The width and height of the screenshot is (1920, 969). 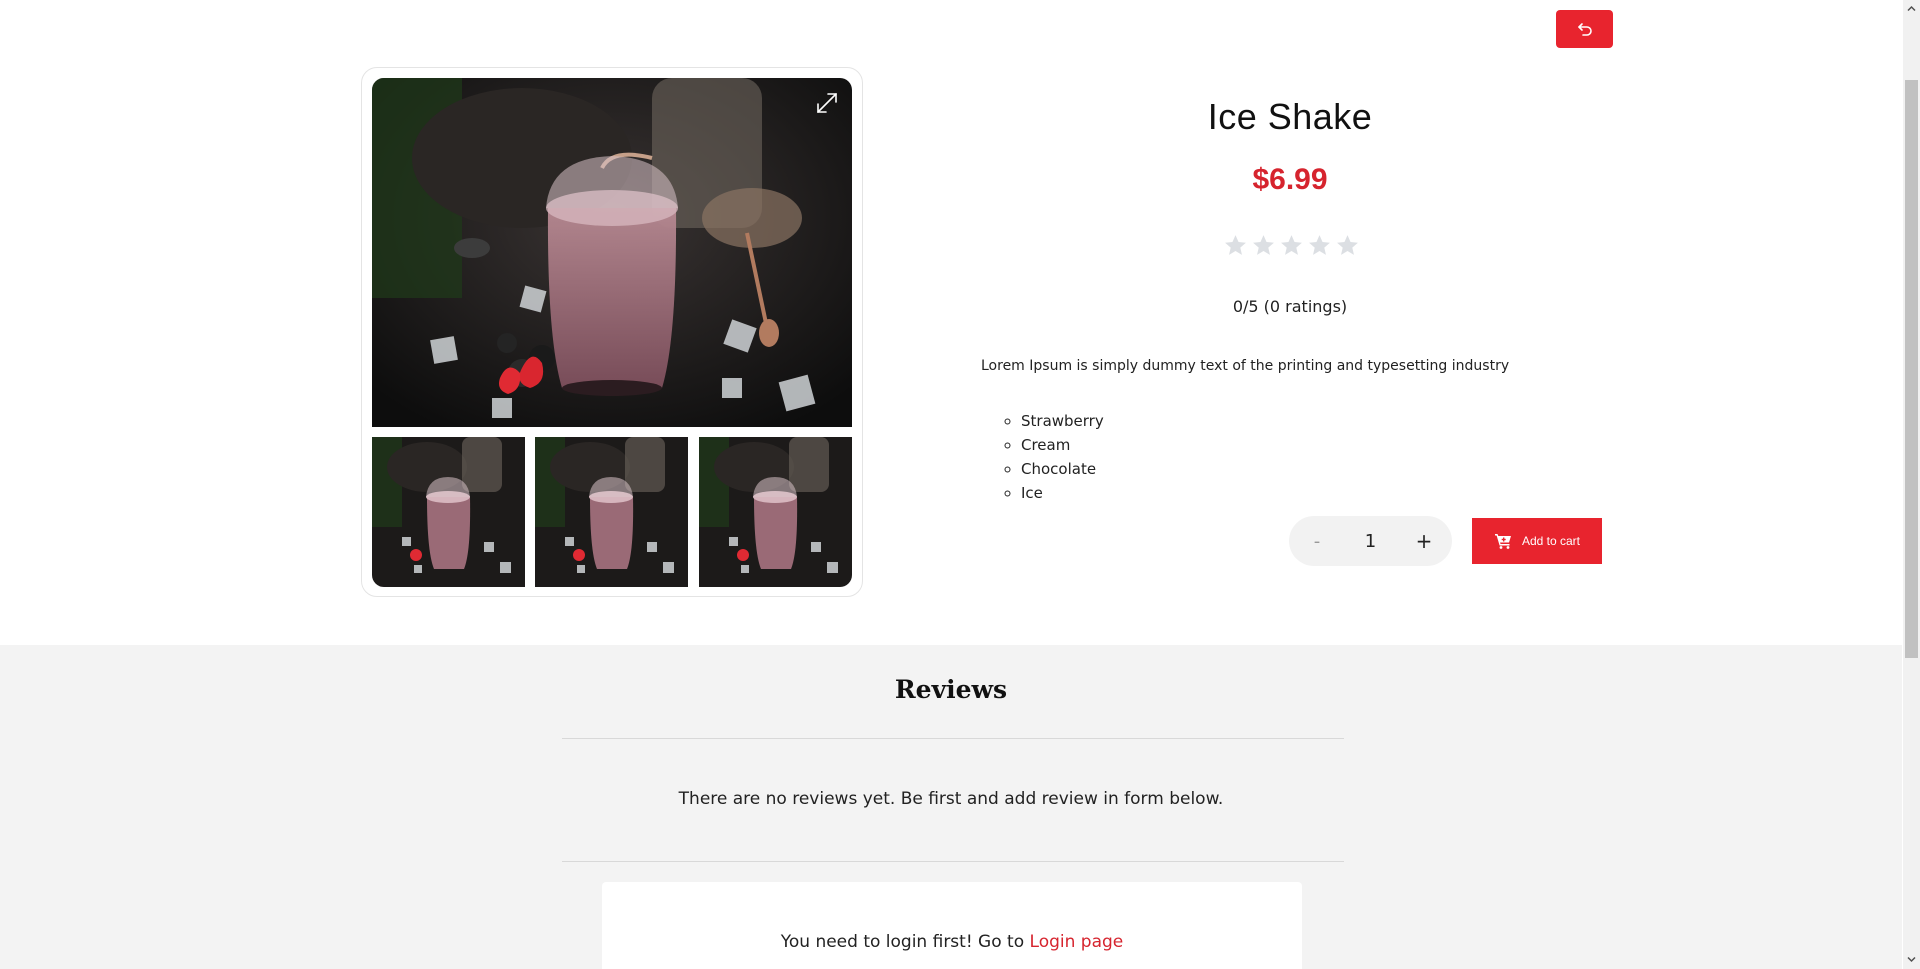 What do you see at coordinates (905, 942) in the screenshot?
I see `login-prompt-text: You need to login first! Go to` at bounding box center [905, 942].